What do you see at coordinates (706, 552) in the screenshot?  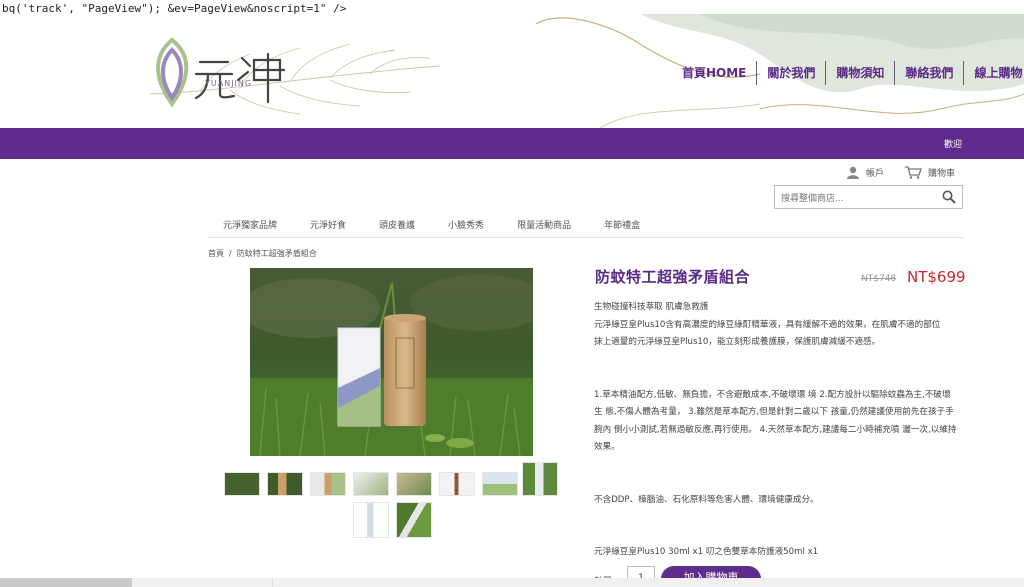 I see `description-line: 元淨綠豆皇Plus10 30ml x1 叨之色雙草本防護液50ml x1` at bounding box center [706, 552].